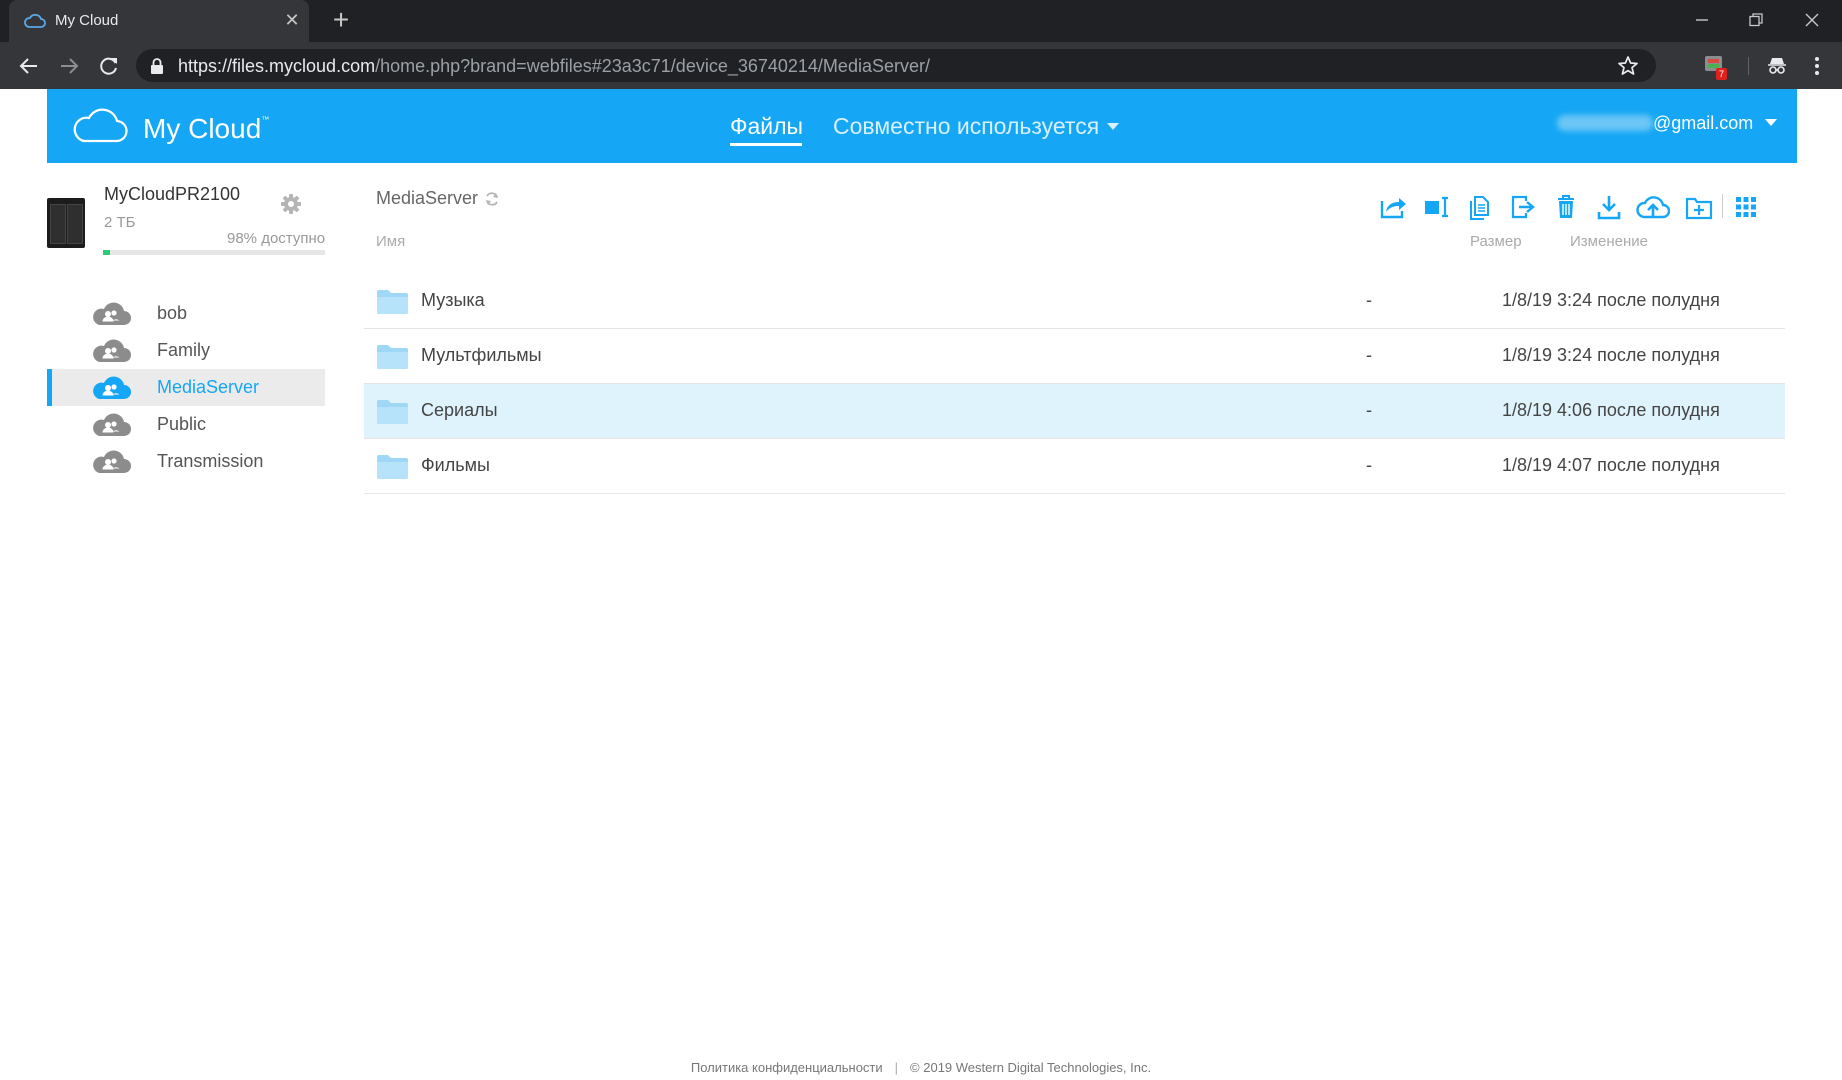 The height and width of the screenshot is (1080, 1842). Describe the element at coordinates (100, 125) in the screenshot. I see `my-cloud-logo-icon` at that location.